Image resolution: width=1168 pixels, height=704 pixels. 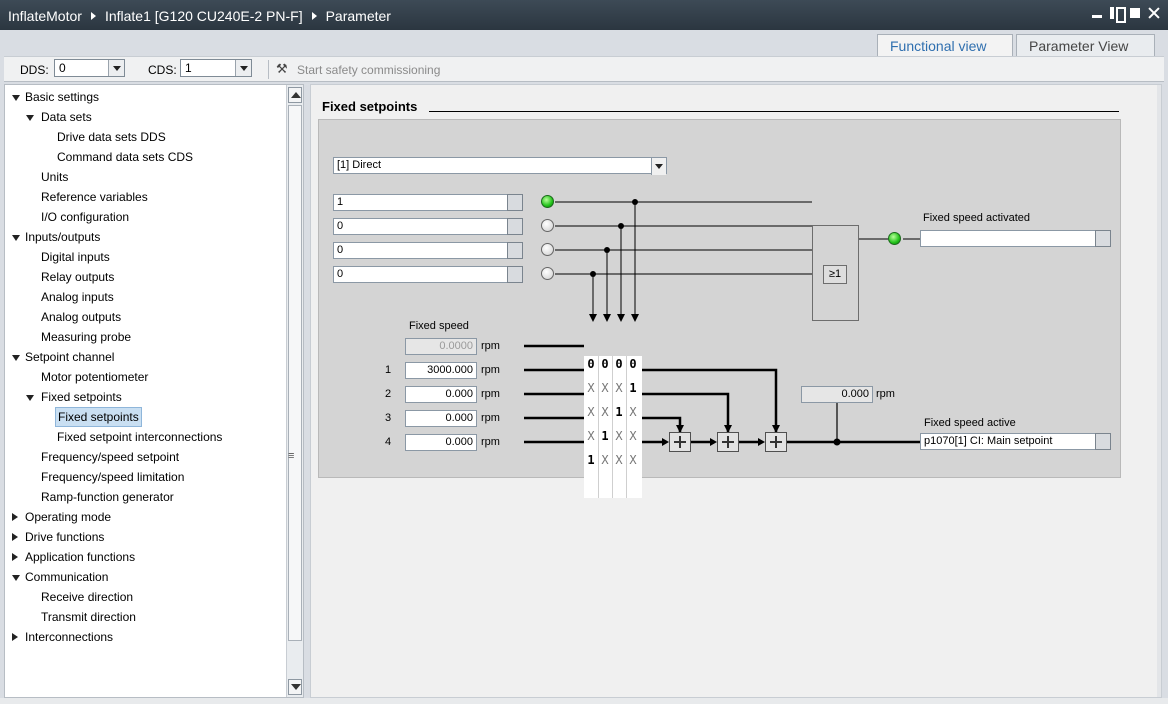 I want to click on tree-item: Application functions, so click(x=145, y=557).